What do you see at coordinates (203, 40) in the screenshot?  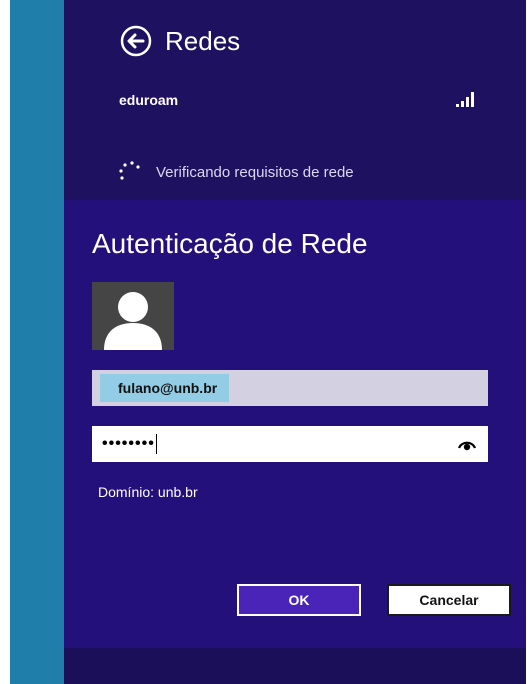 I see `page-title: Redes` at bounding box center [203, 40].